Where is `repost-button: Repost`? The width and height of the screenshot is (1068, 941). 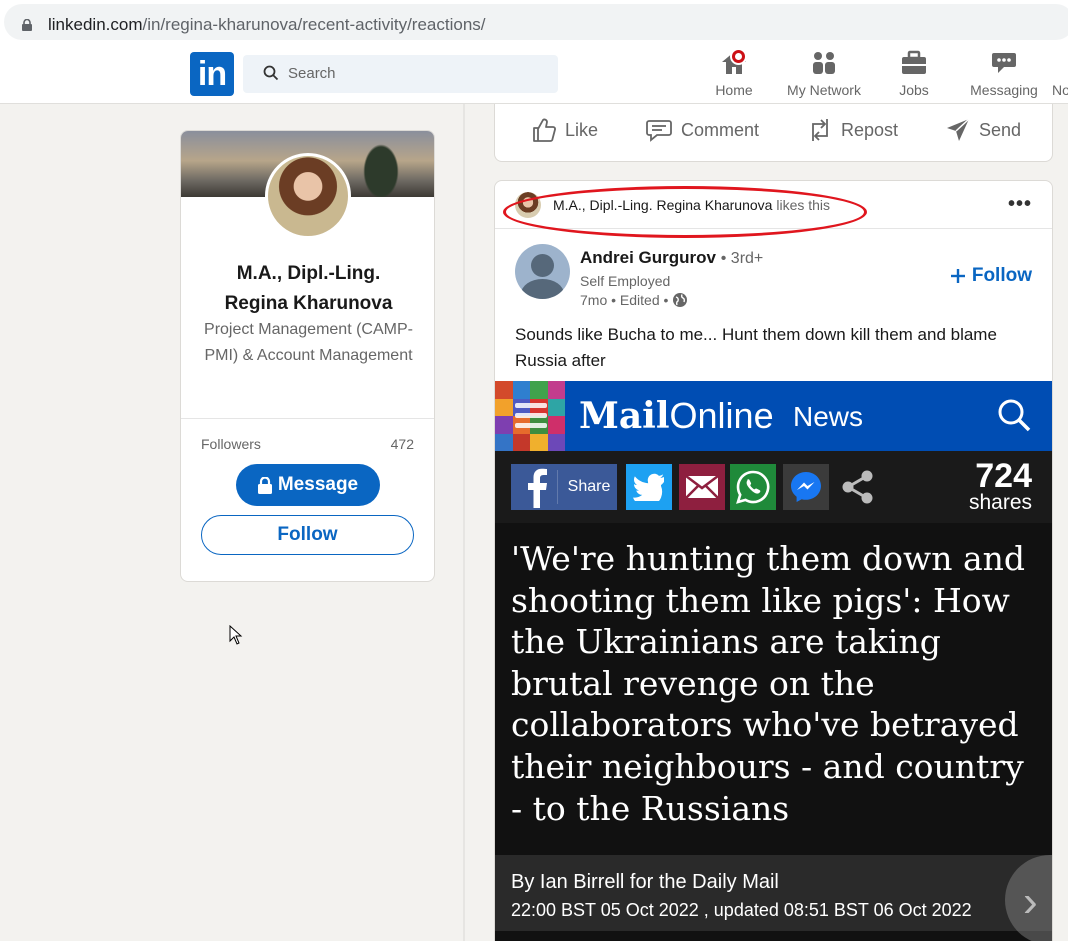
repost-button: Repost is located at coordinates (852, 130).